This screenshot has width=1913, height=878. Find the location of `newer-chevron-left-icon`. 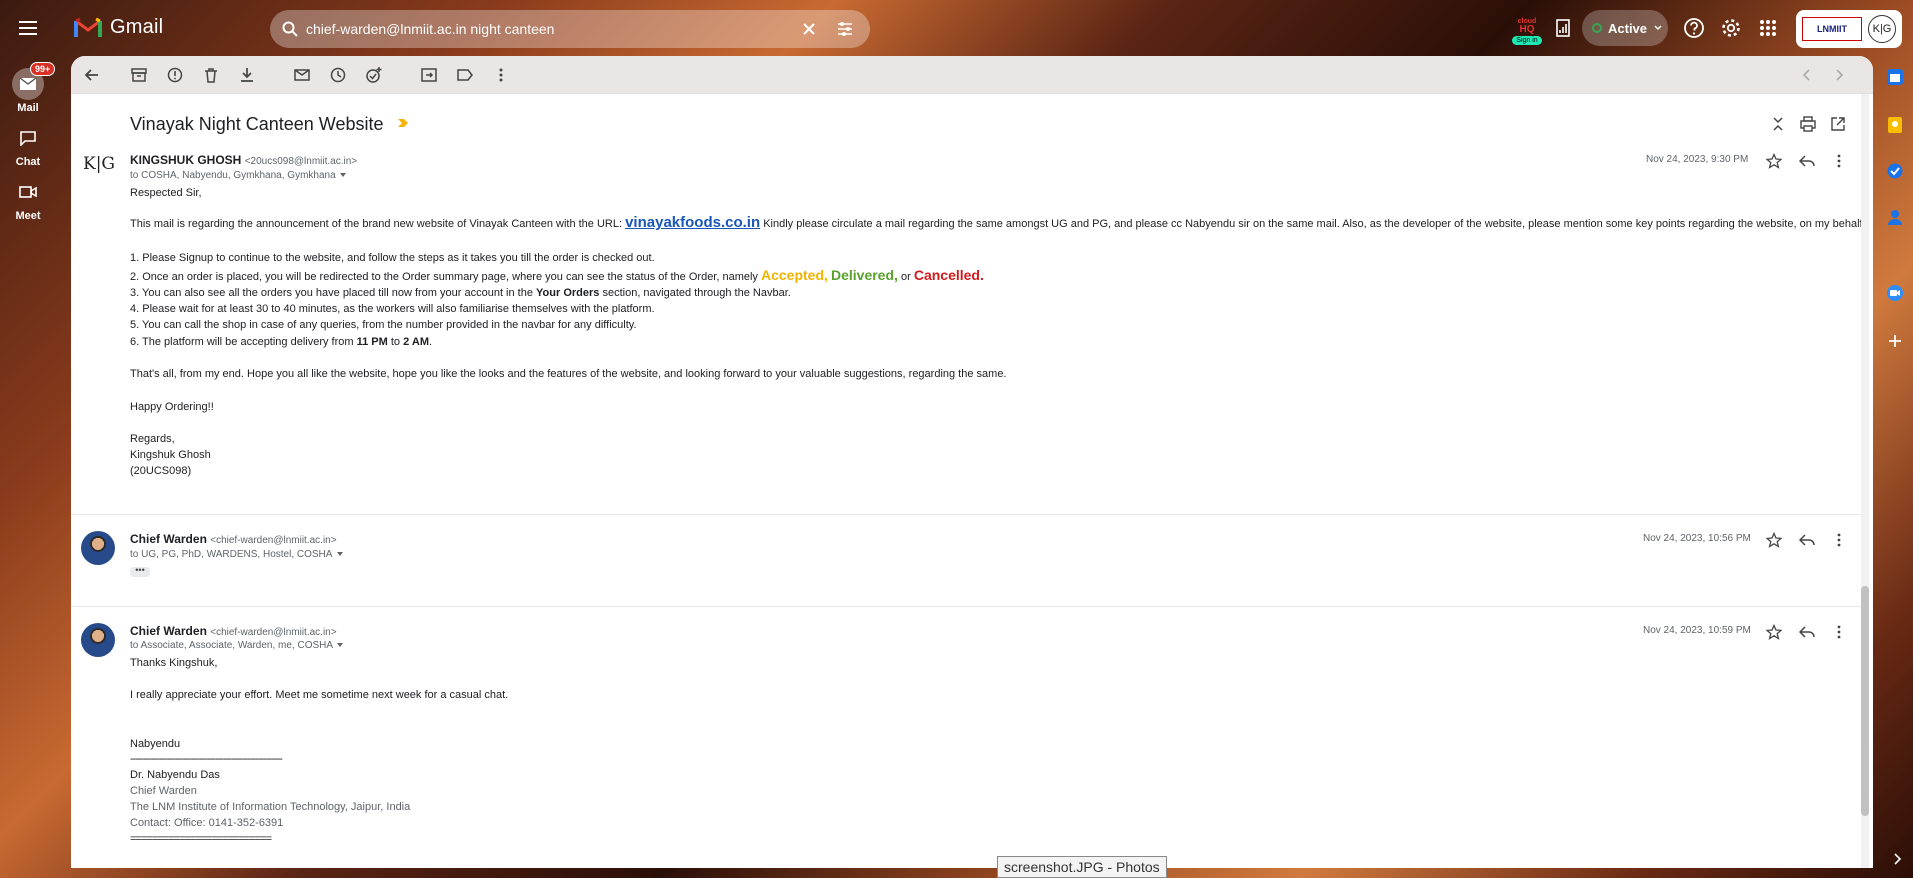

newer-chevron-left-icon is located at coordinates (1807, 75).